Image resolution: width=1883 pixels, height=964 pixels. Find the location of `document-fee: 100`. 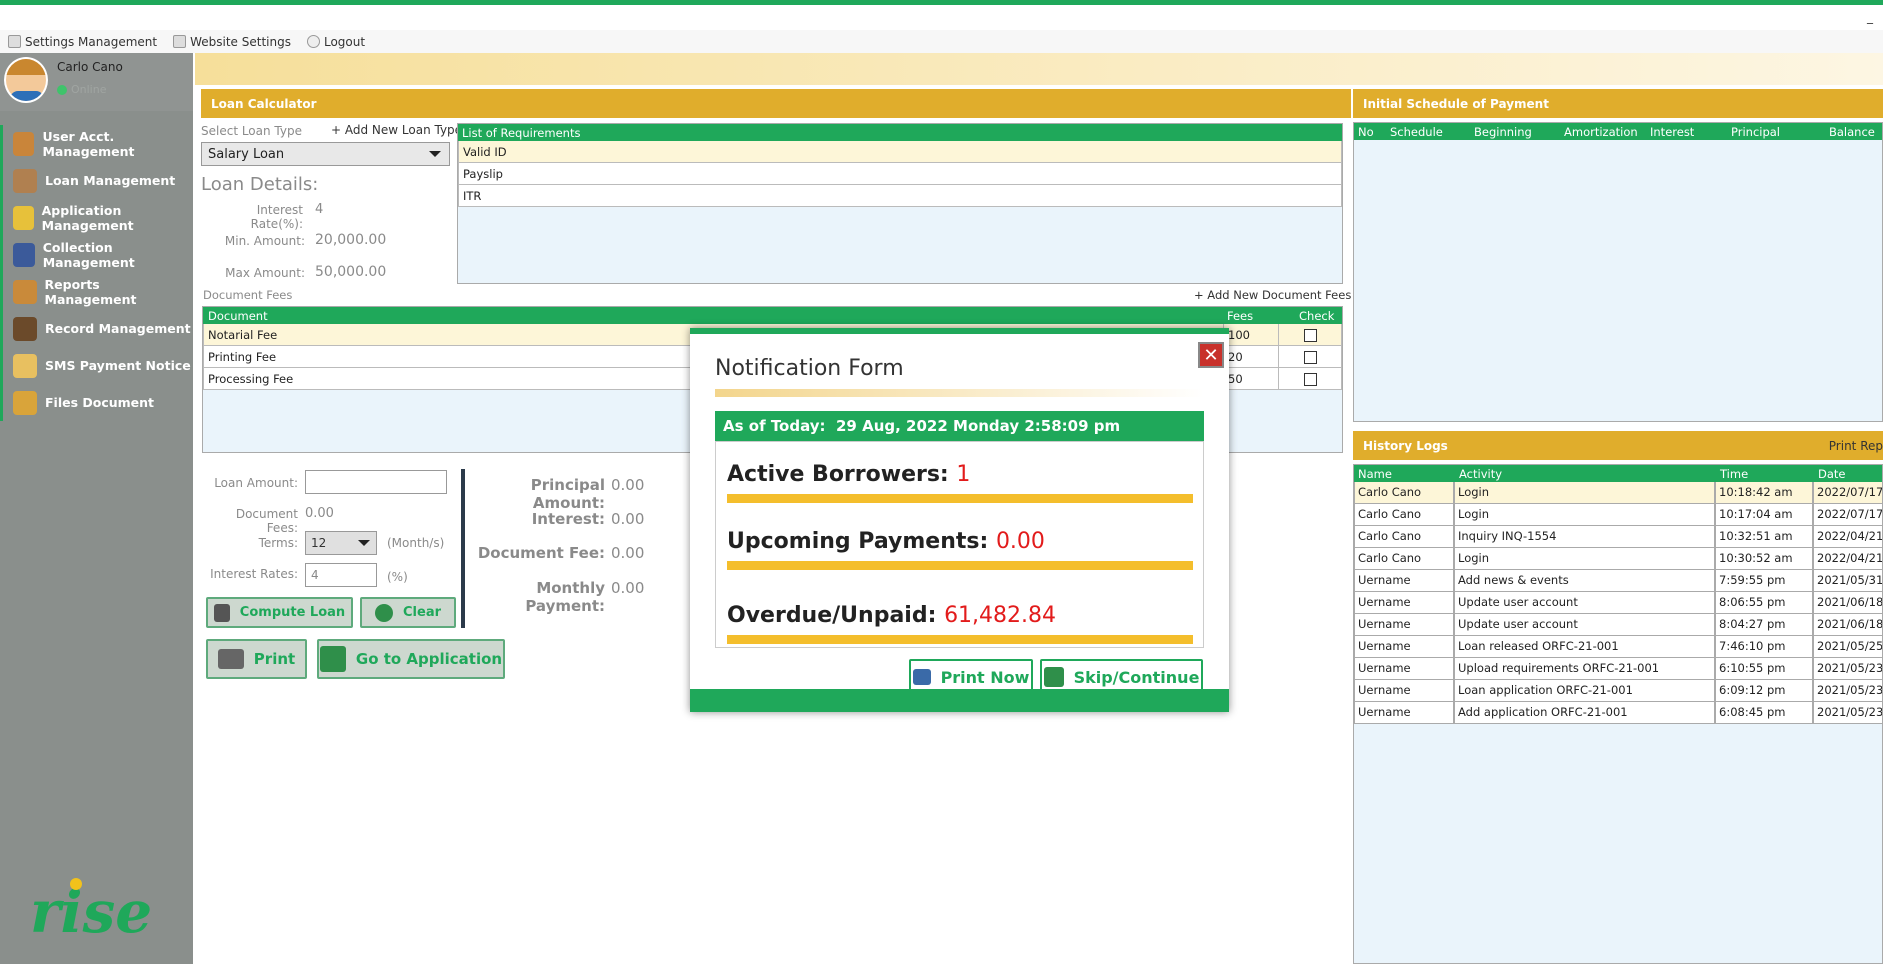

document-fee: 100 is located at coordinates (1239, 334).